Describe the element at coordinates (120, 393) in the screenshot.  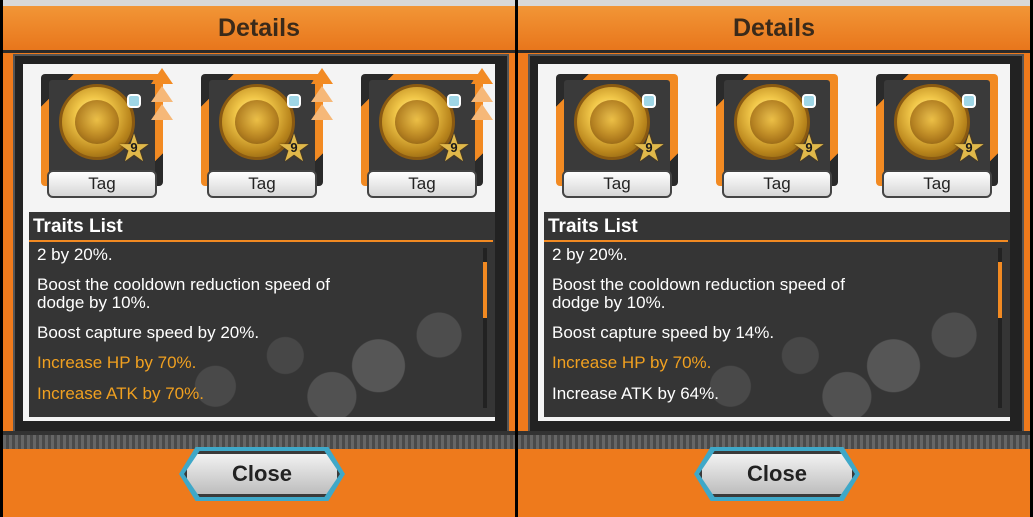
I see `trait-item-highlighted: Increase ATK by 70%.` at that location.